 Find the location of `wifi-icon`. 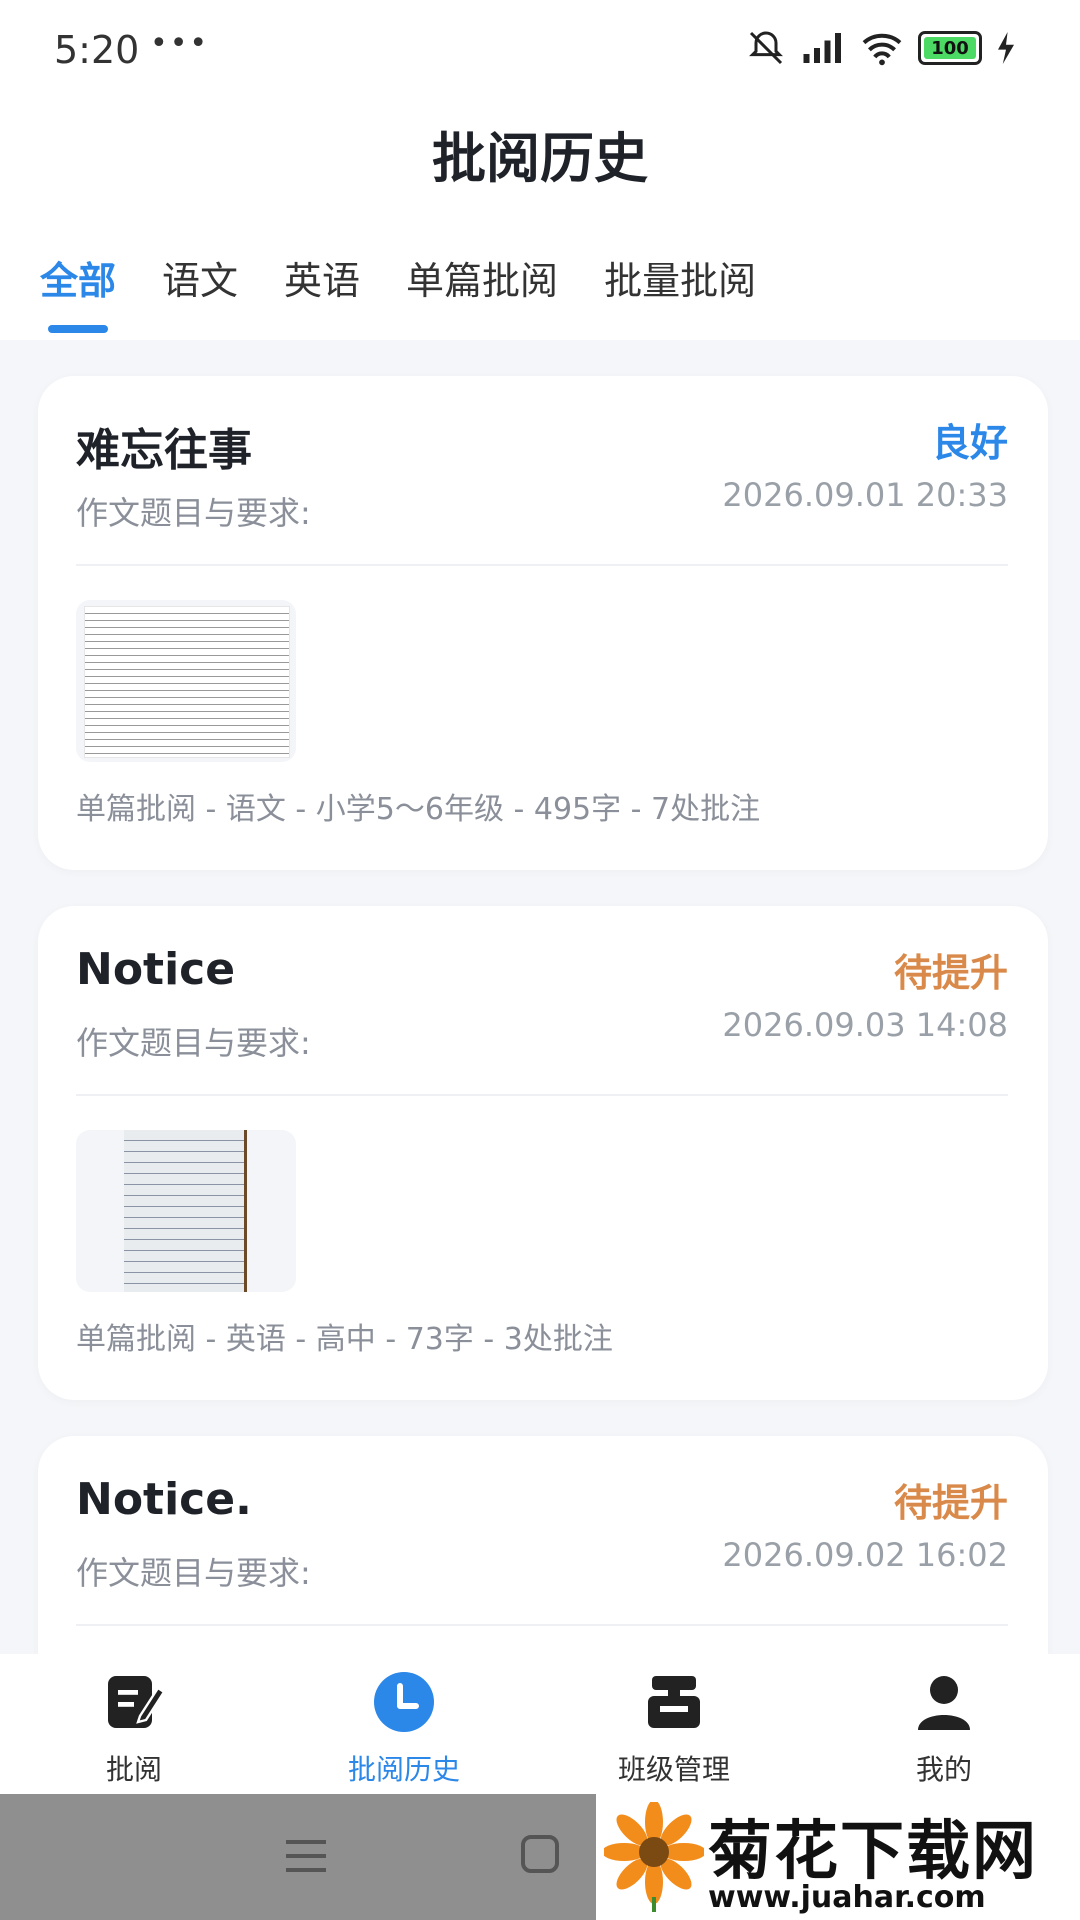

wifi-icon is located at coordinates (882, 49).